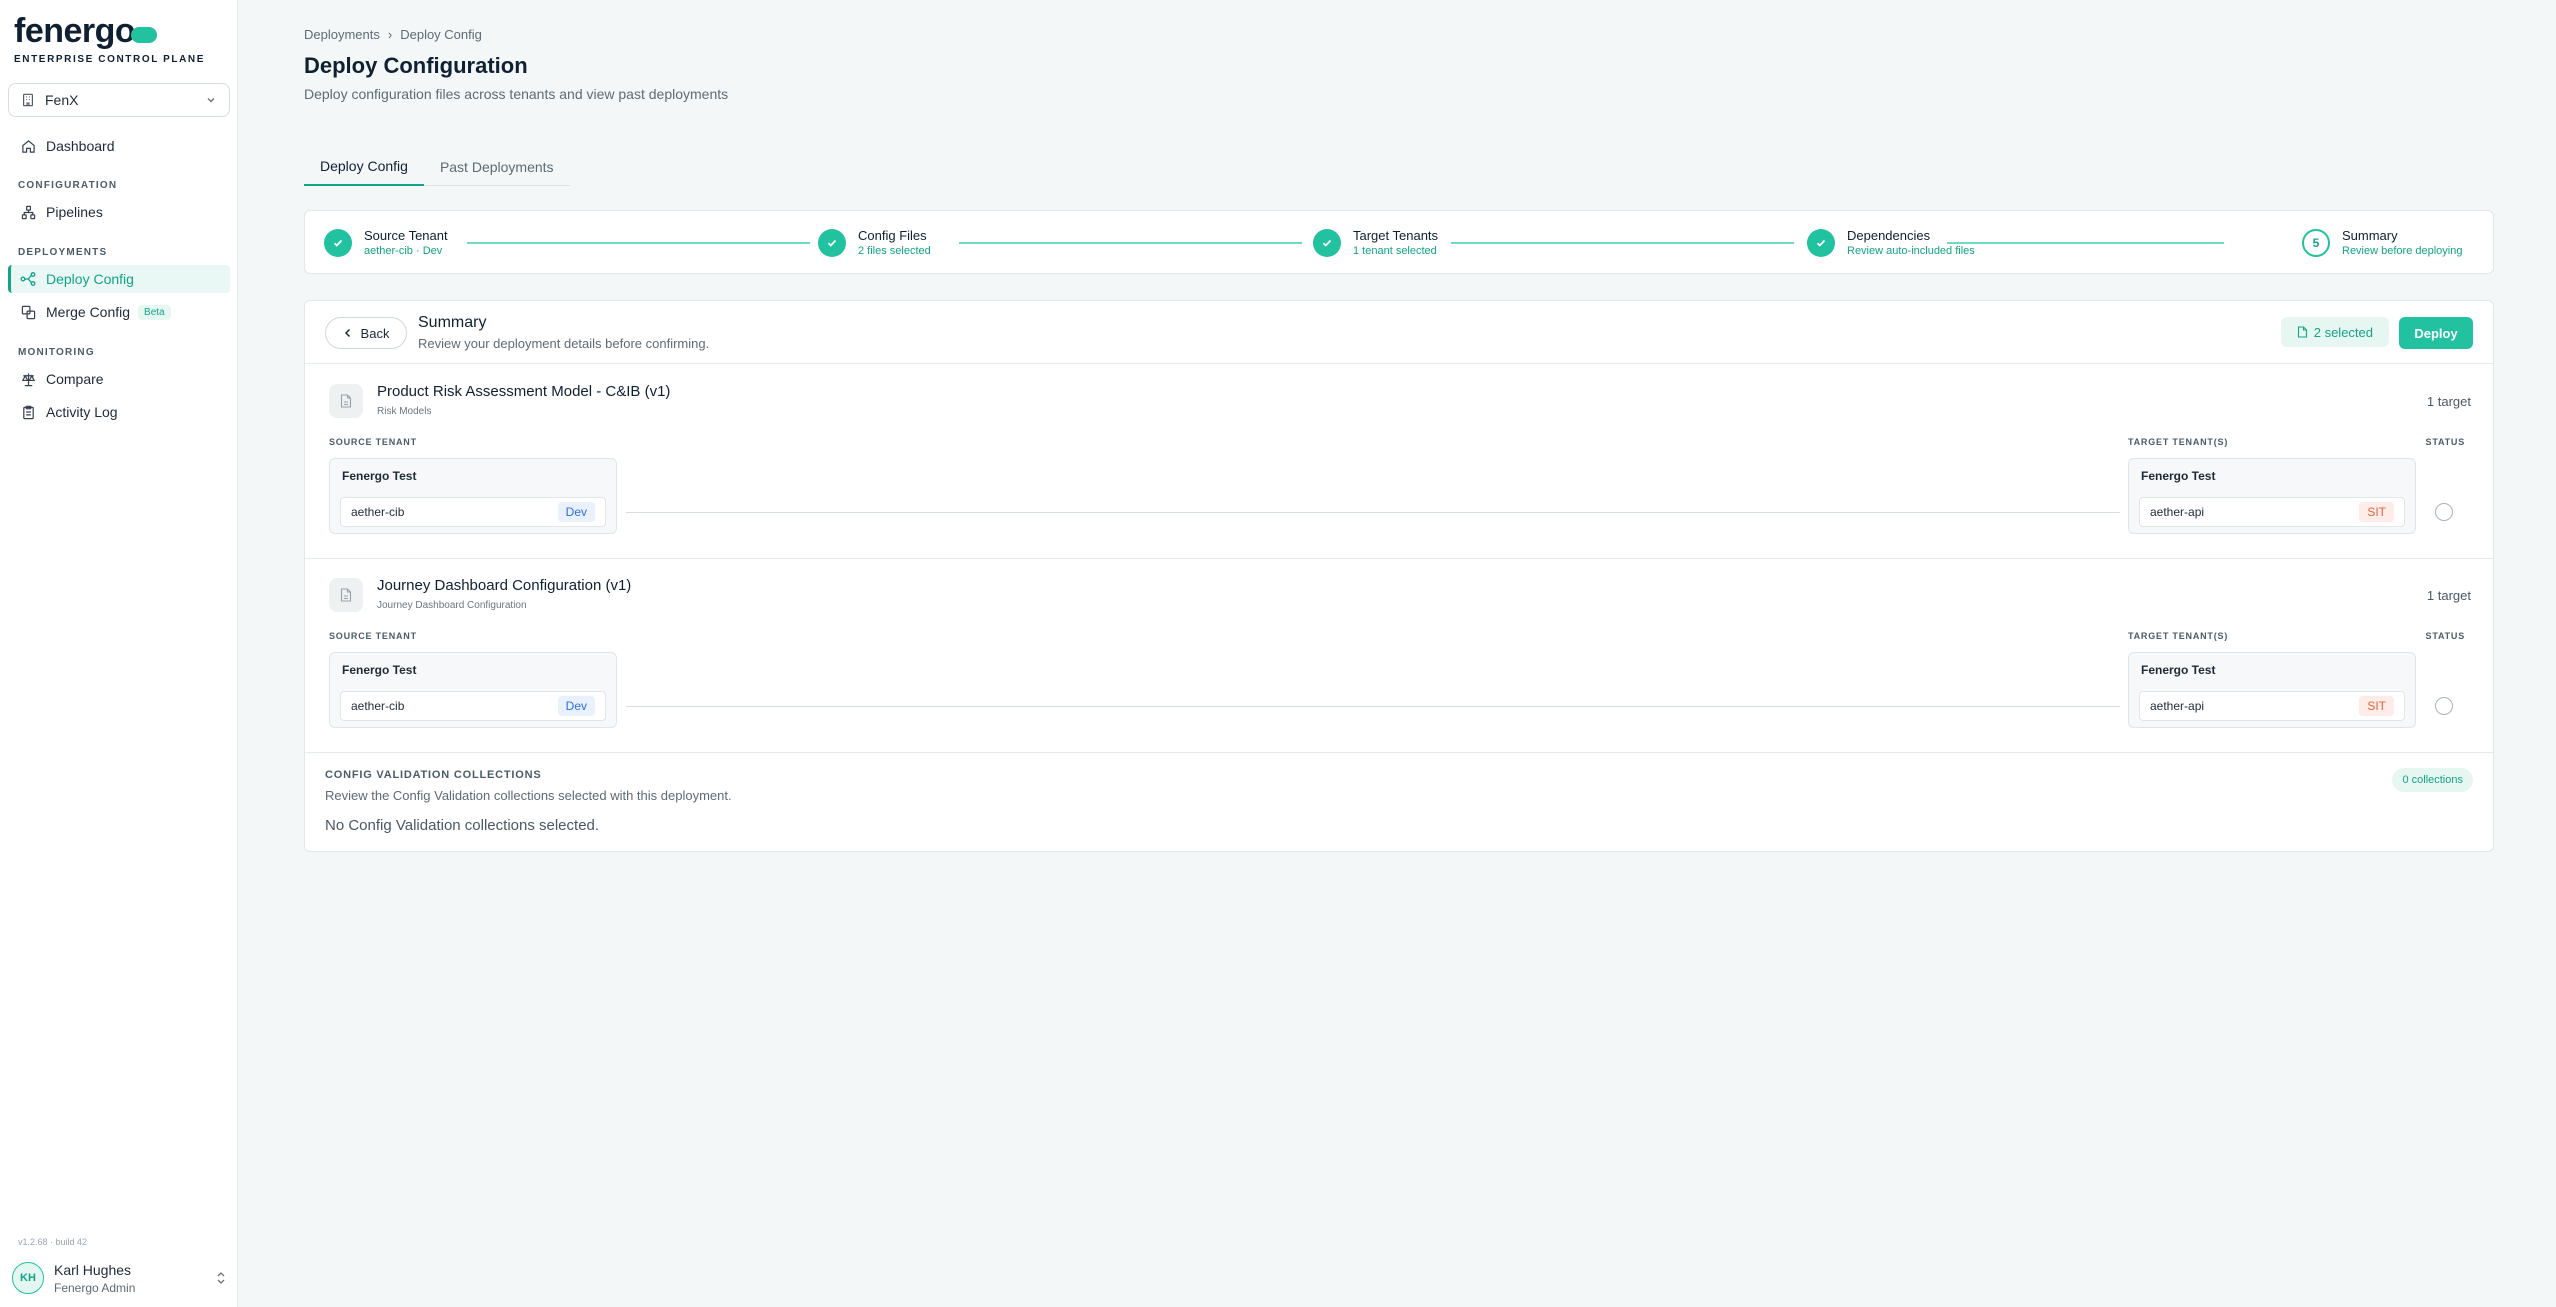  I want to click on step-title: Target Tenants, so click(1396, 235).